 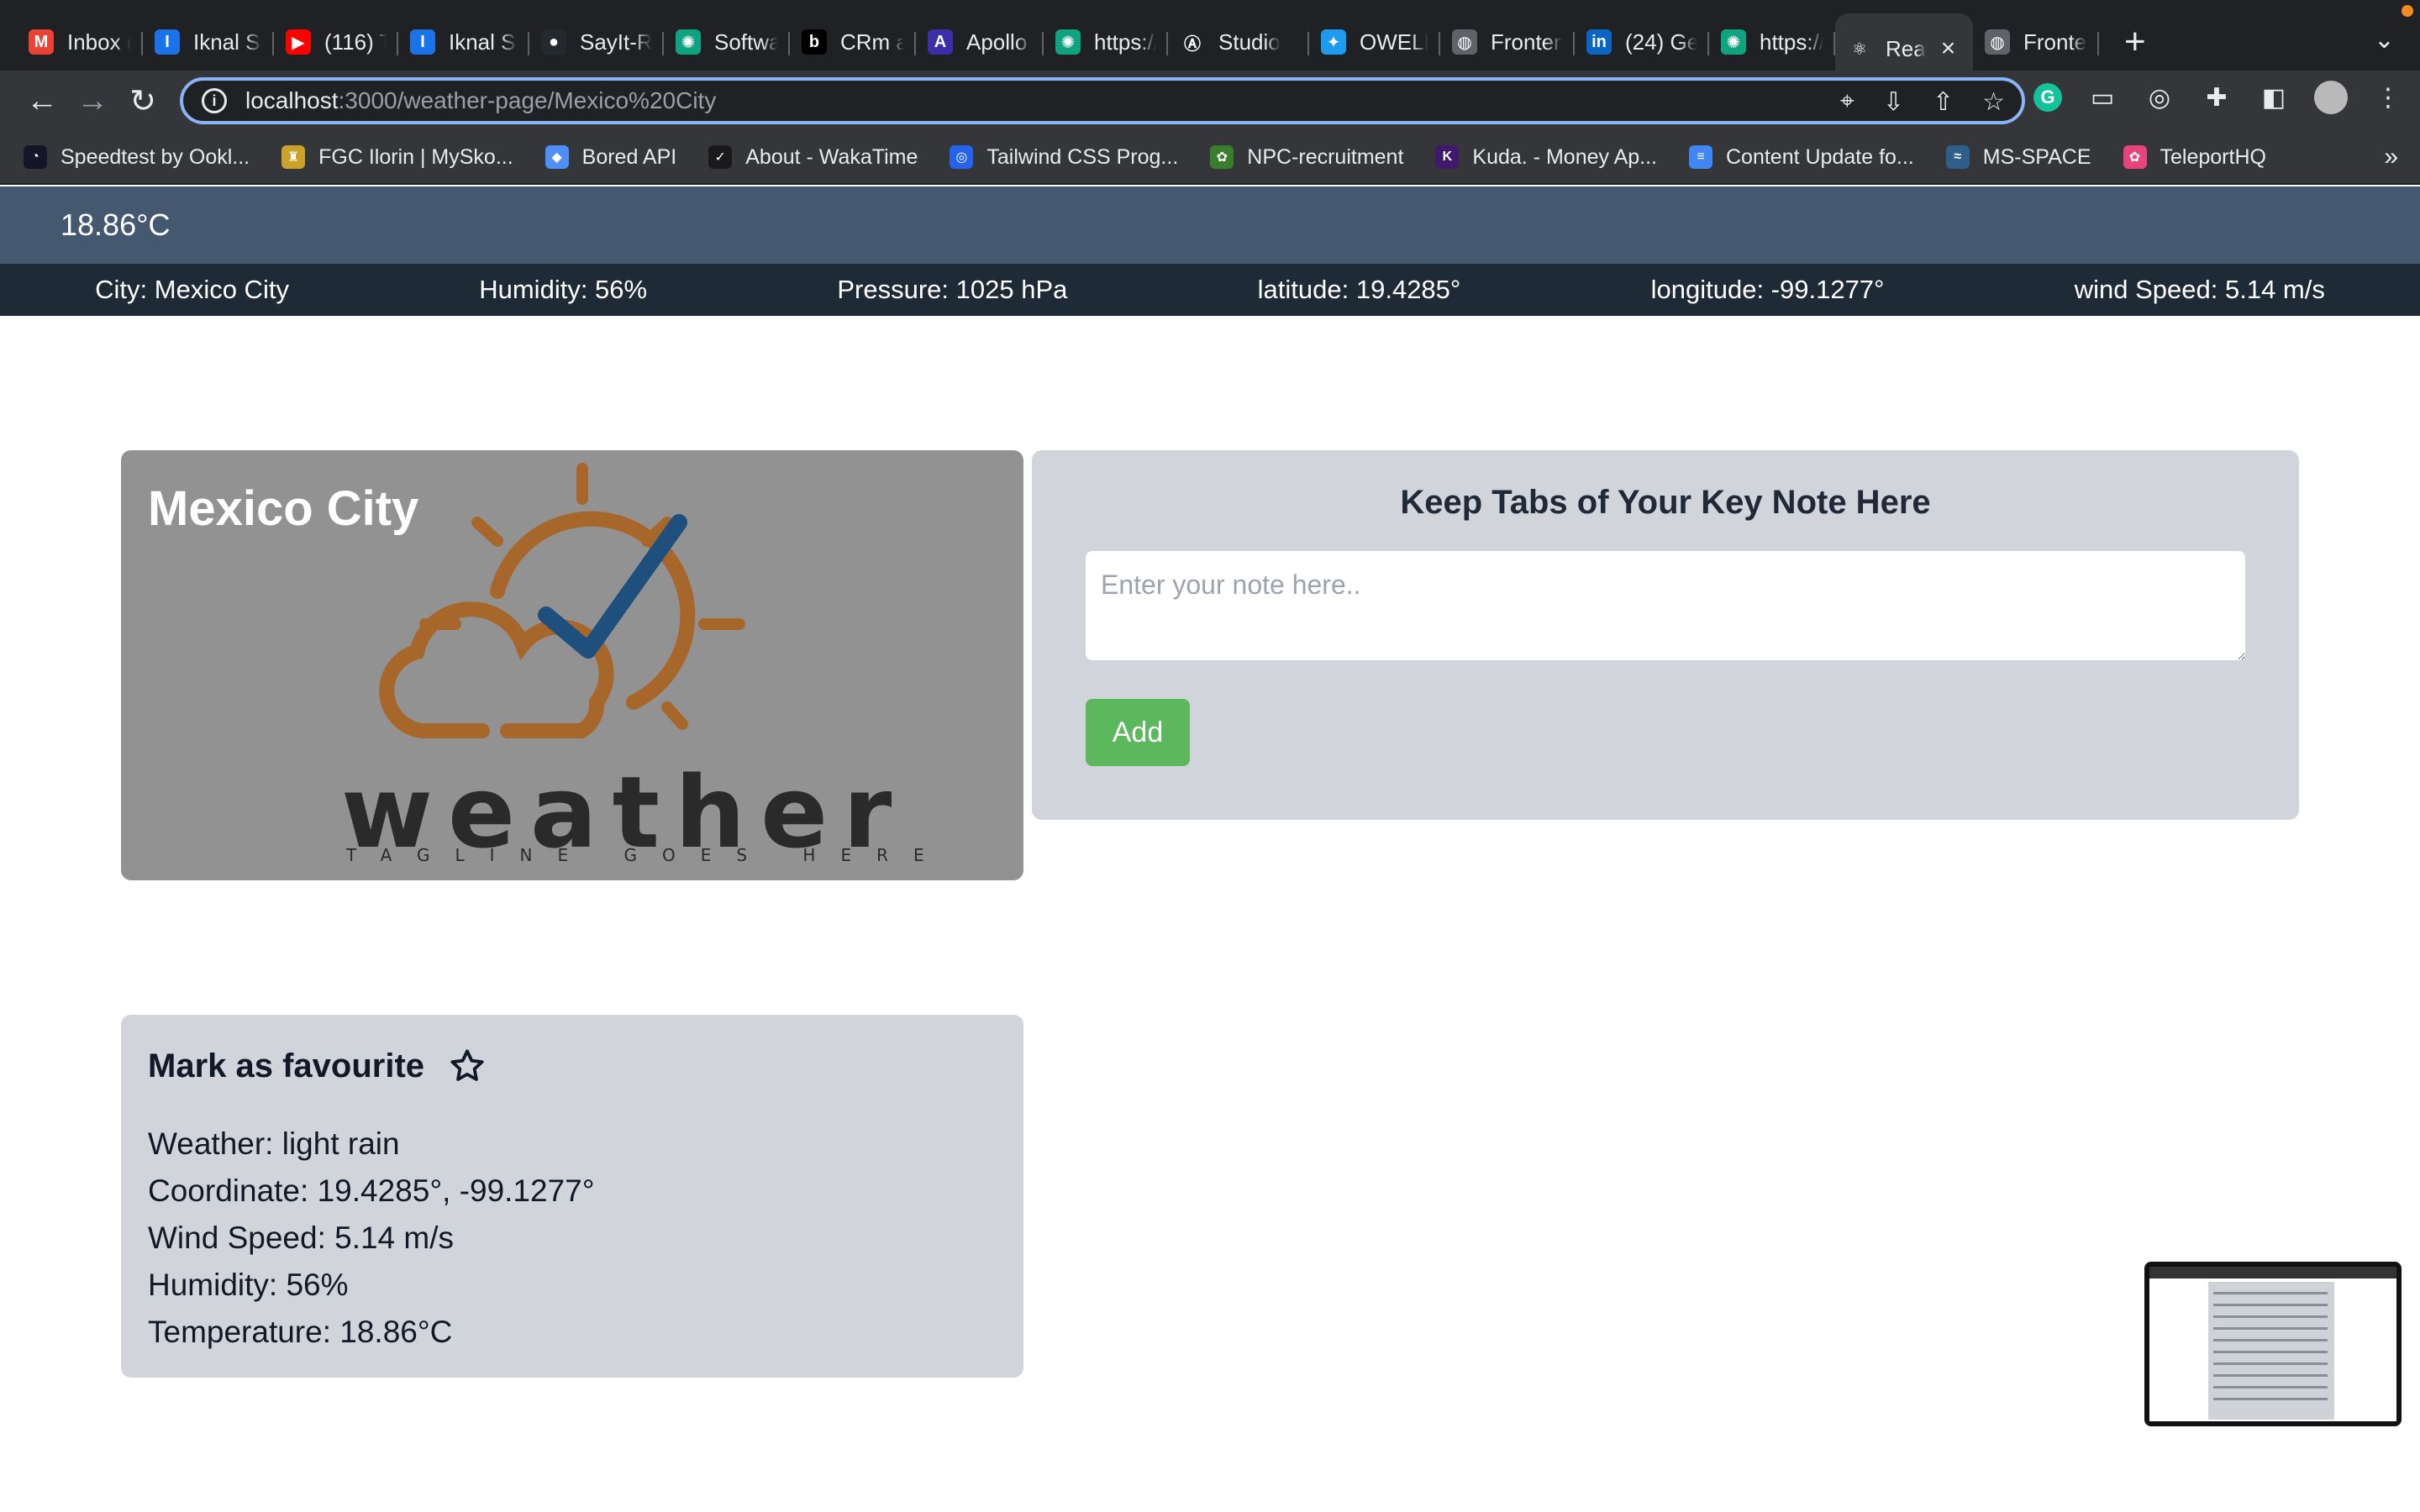 What do you see at coordinates (143, 101) in the screenshot?
I see `reload-button: ↻` at bounding box center [143, 101].